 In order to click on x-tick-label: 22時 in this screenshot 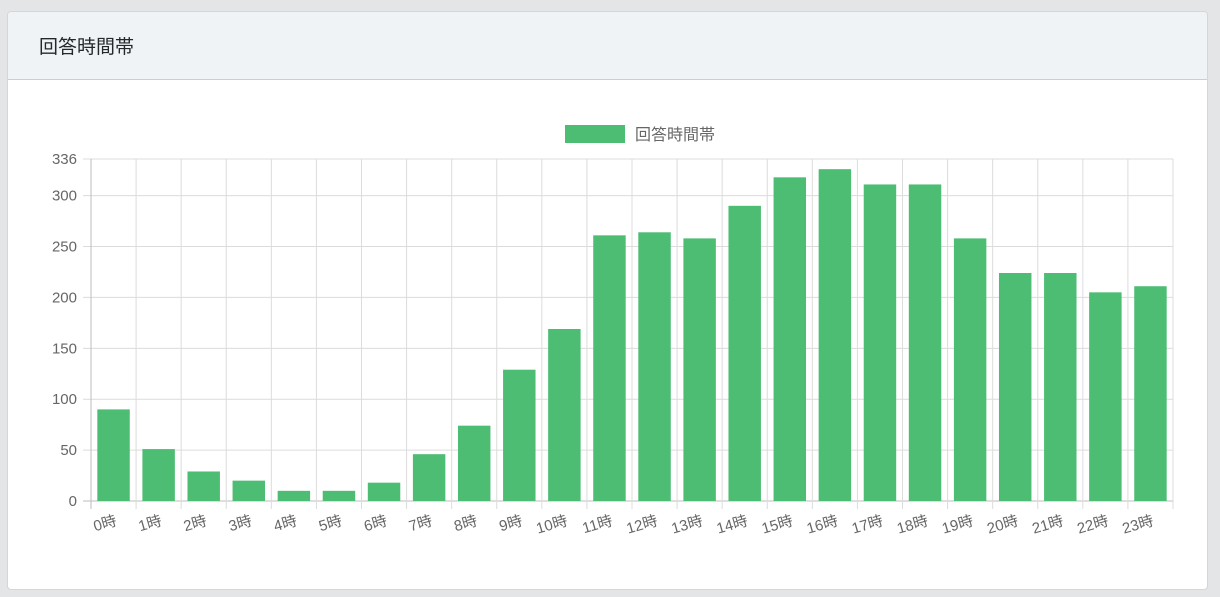, I will do `click(1092, 525)`.